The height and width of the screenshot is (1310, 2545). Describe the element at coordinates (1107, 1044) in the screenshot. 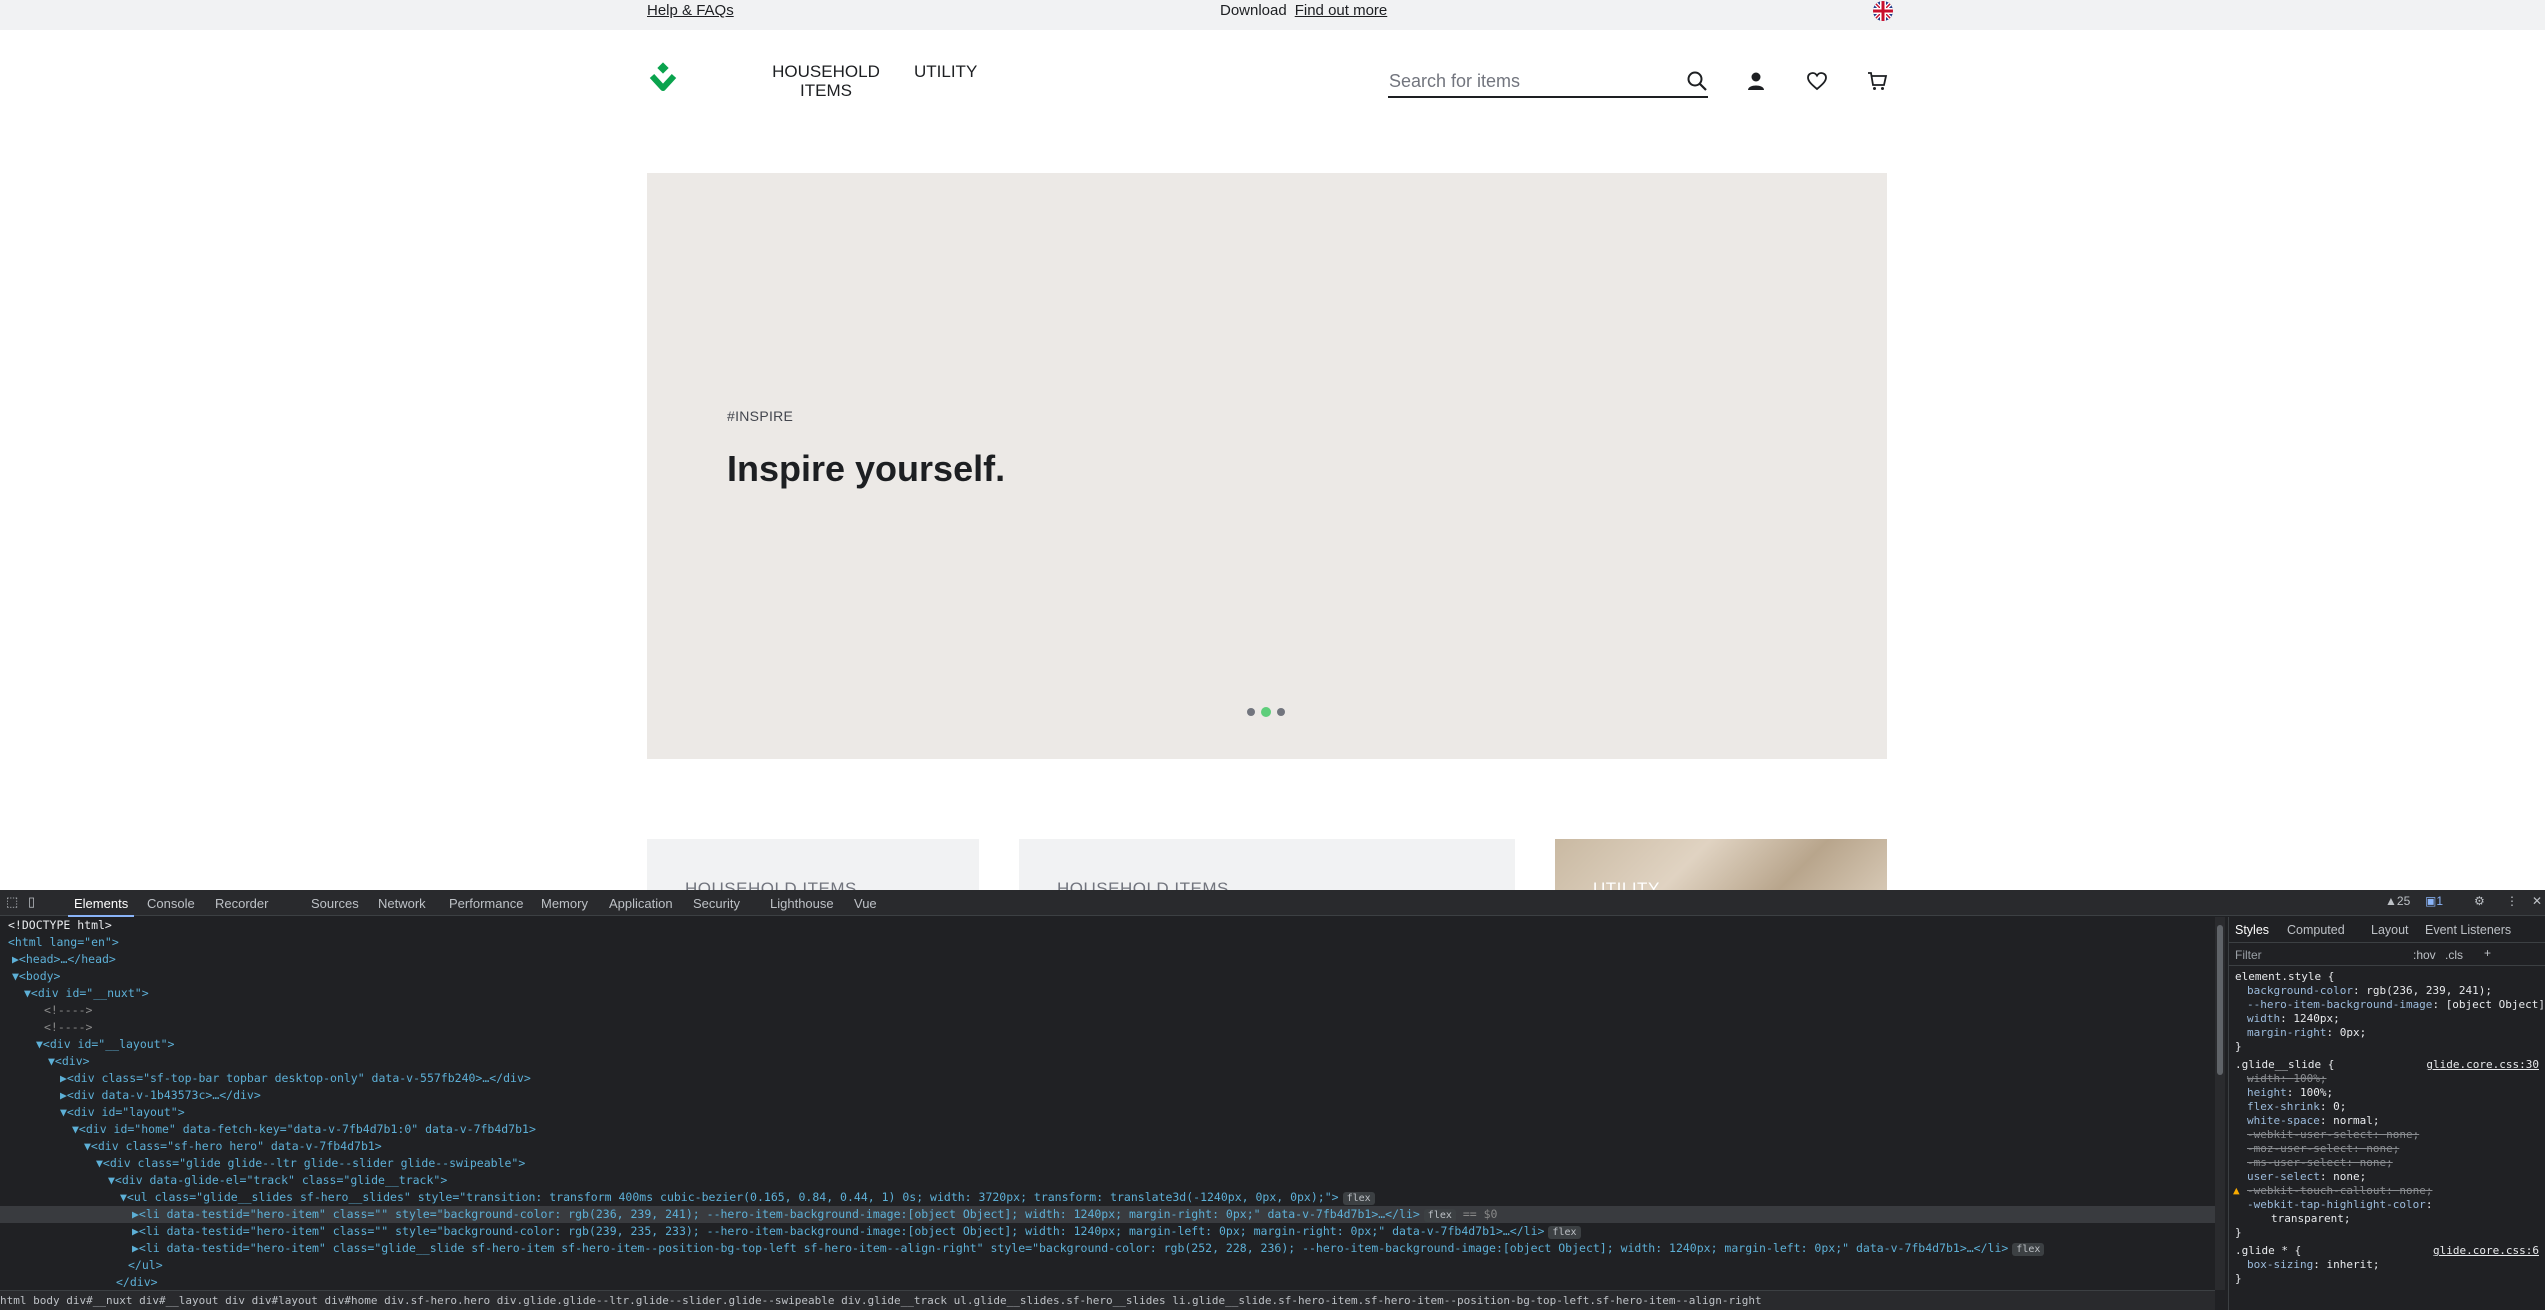

I see `dom-line: ▼<div id="__layout">` at that location.